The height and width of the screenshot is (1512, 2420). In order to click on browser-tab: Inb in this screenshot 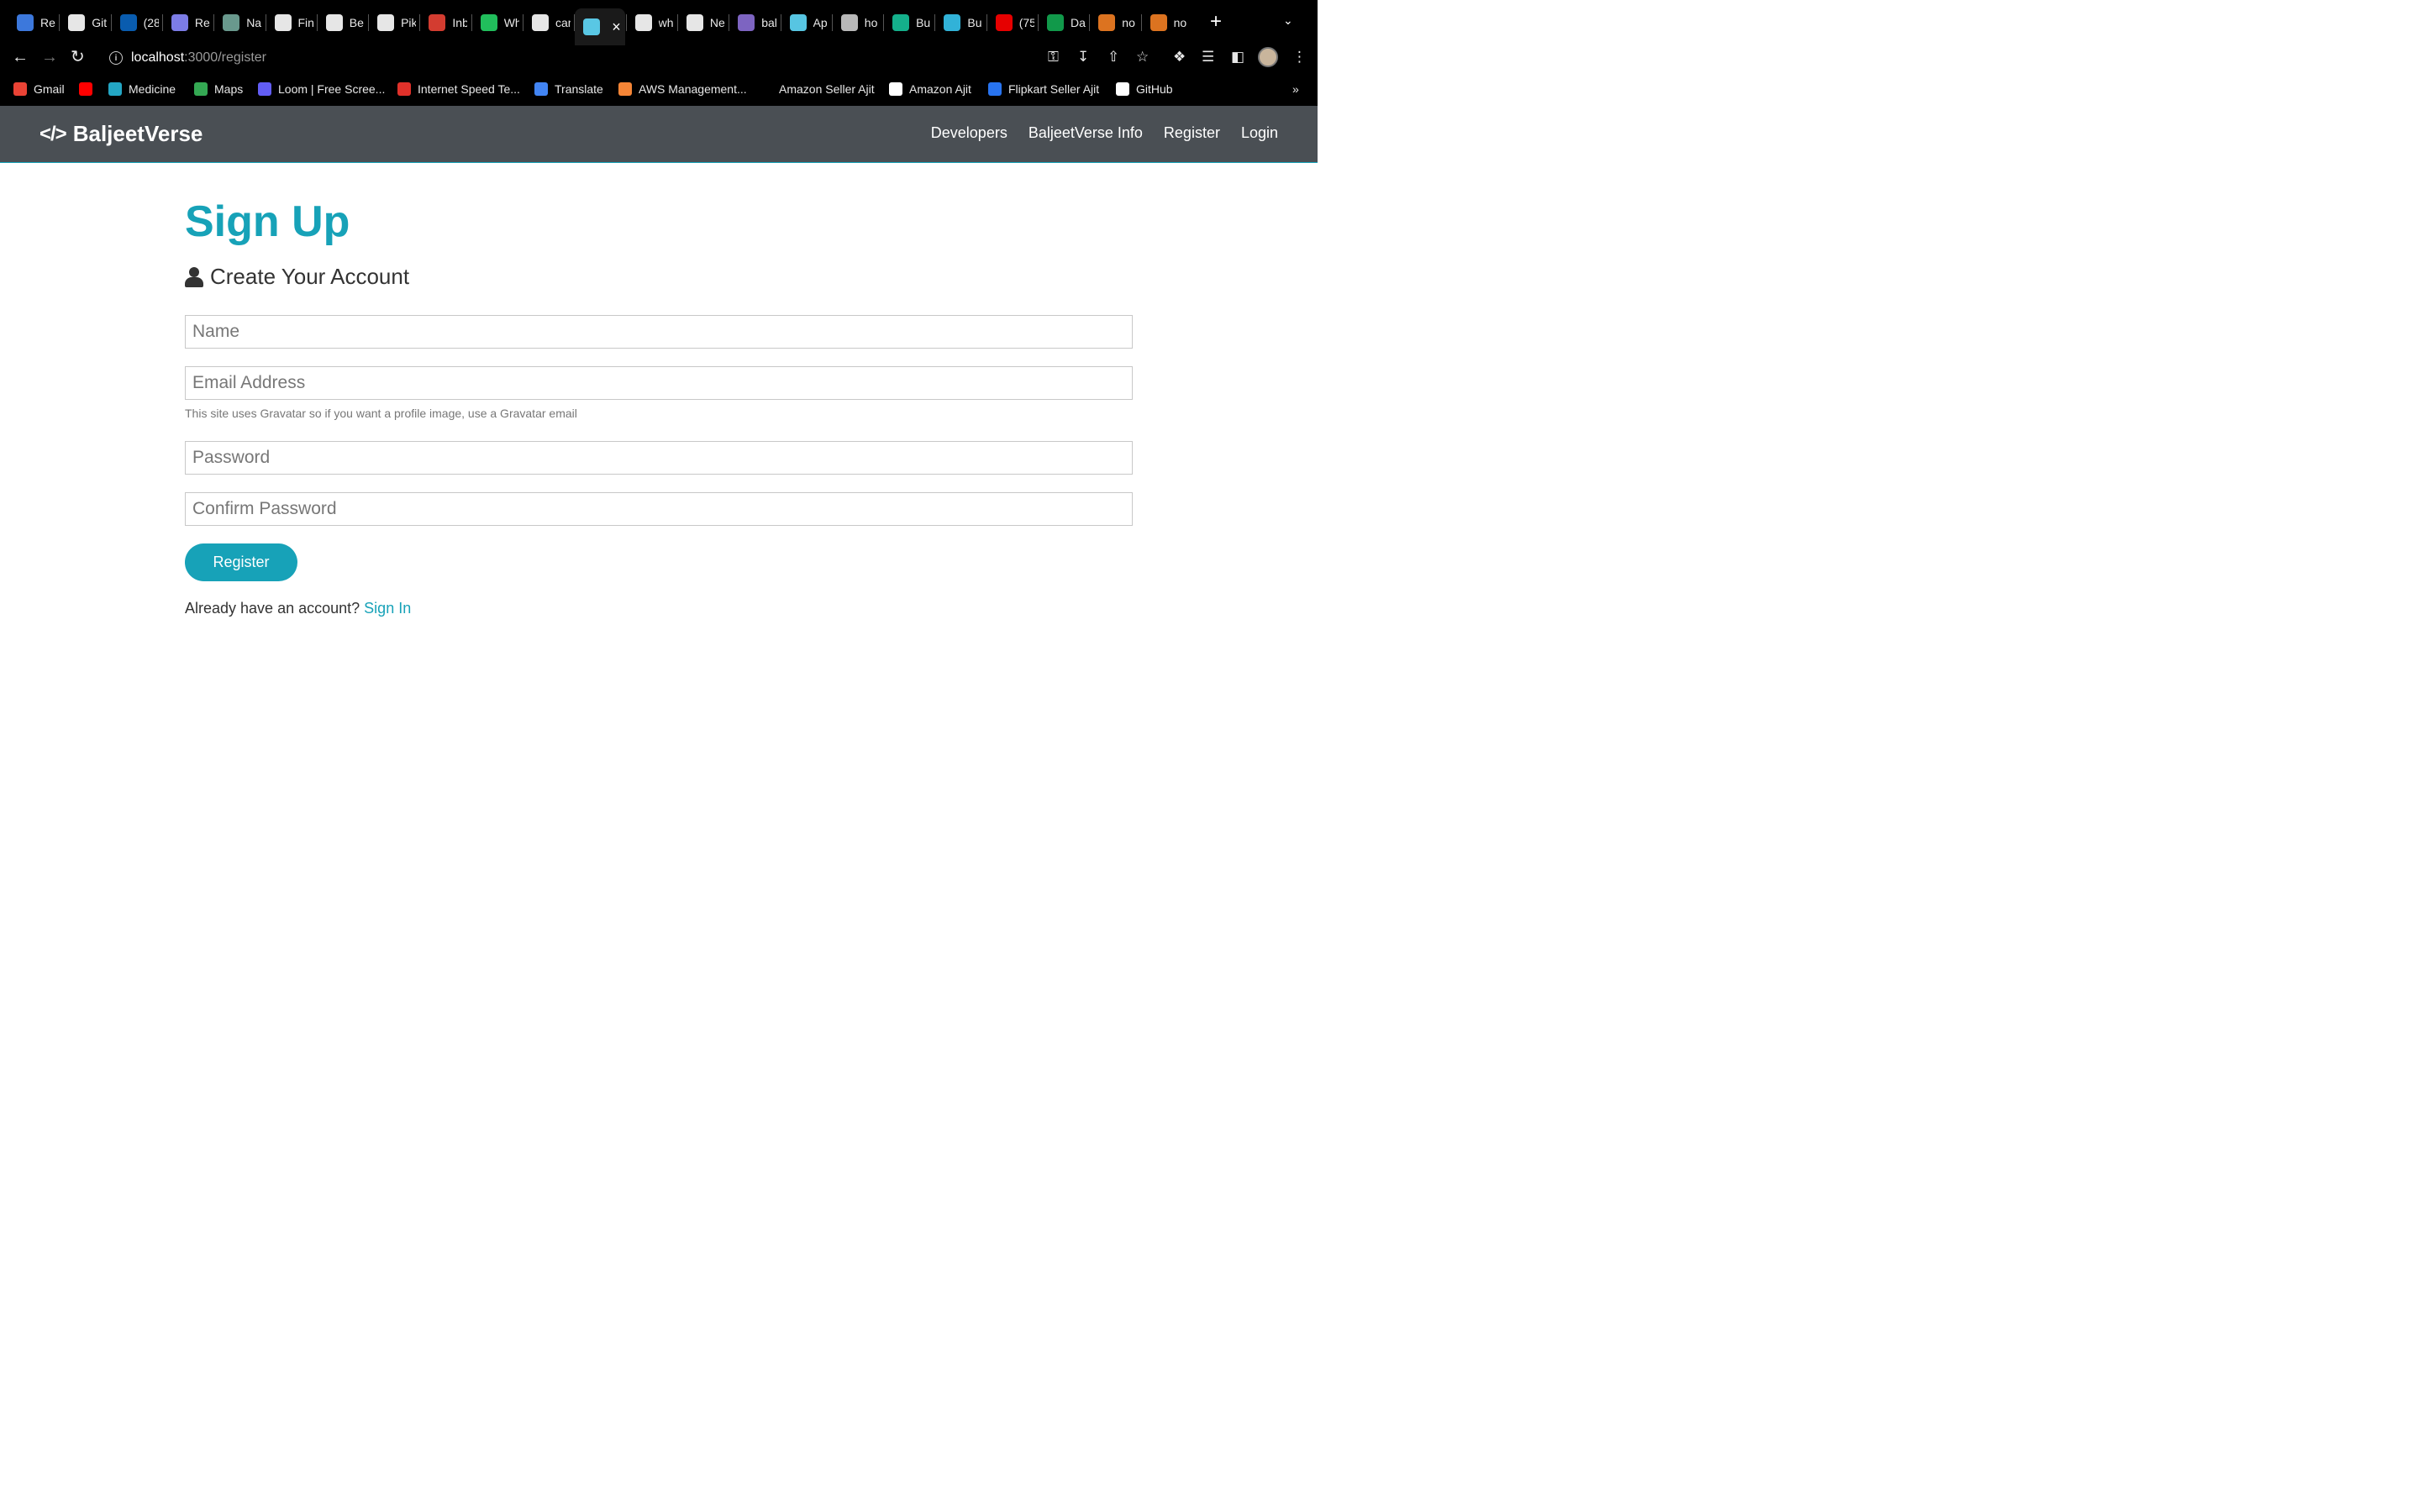, I will do `click(445, 22)`.